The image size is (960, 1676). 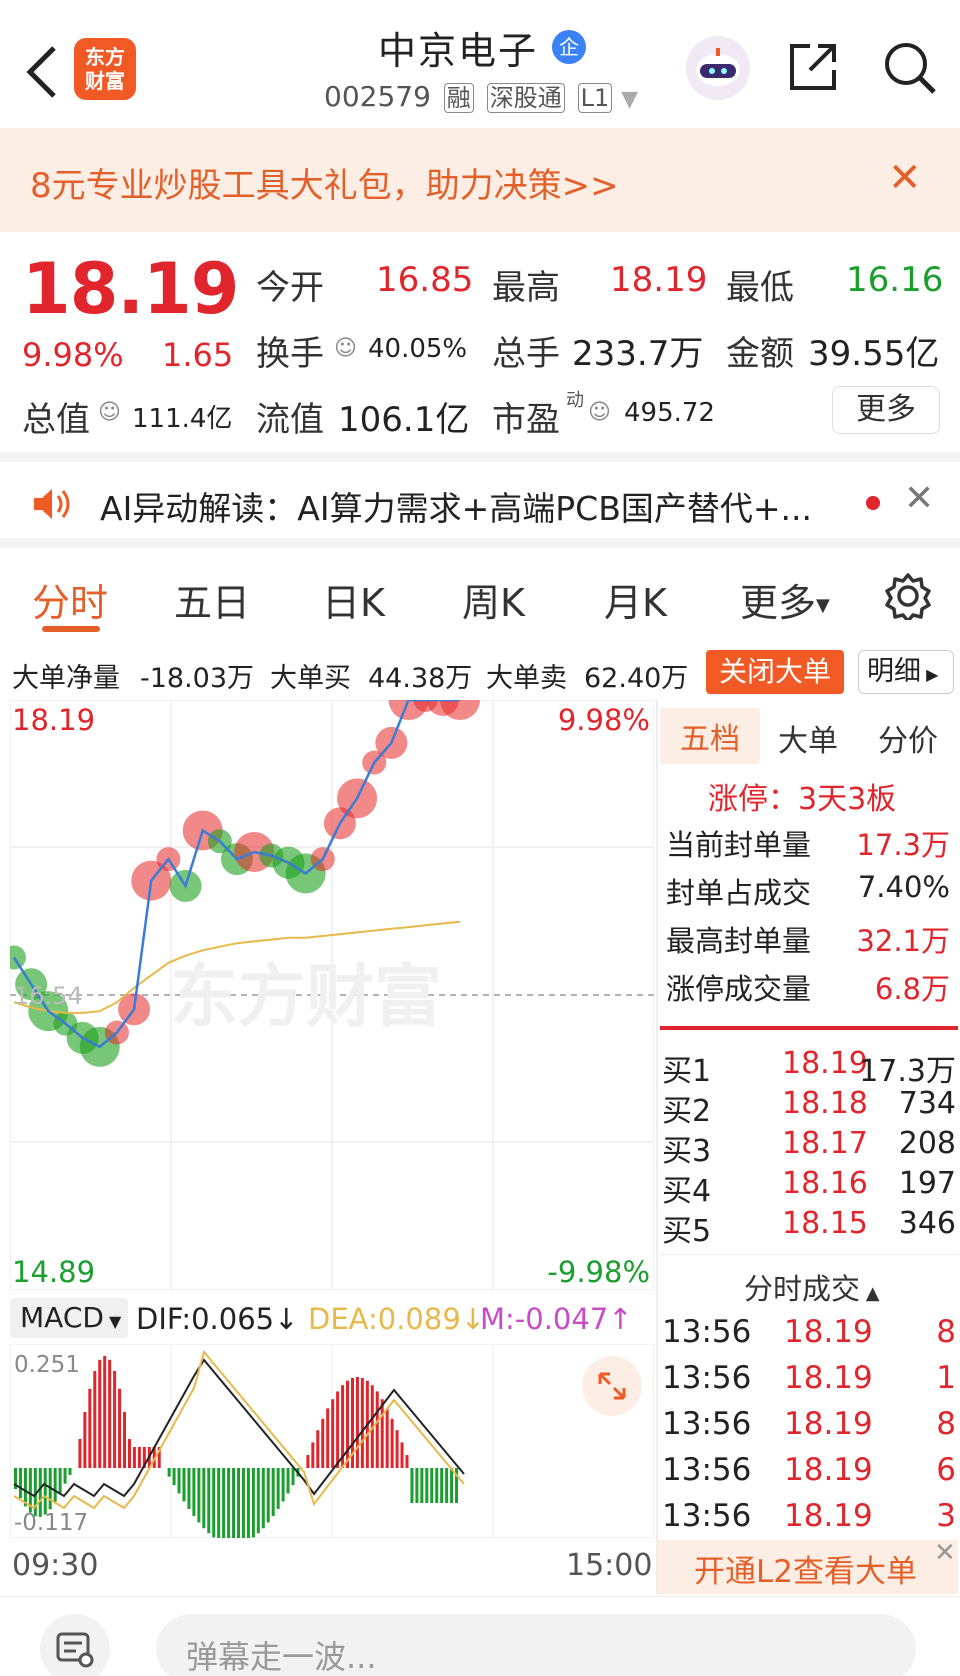 I want to click on macd-selector: MACD ▼, so click(x=69, y=1318).